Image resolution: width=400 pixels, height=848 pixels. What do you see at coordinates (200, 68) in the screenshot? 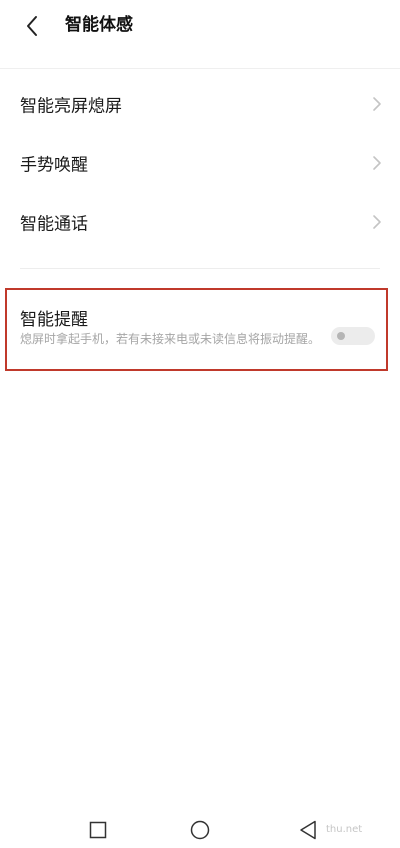
I see `header-divider` at bounding box center [200, 68].